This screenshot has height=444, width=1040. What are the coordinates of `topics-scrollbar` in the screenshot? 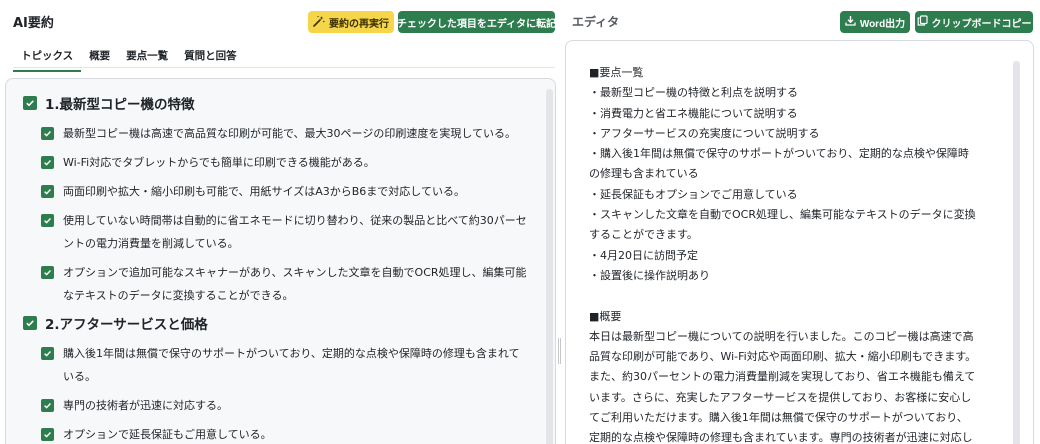 It's located at (549, 266).